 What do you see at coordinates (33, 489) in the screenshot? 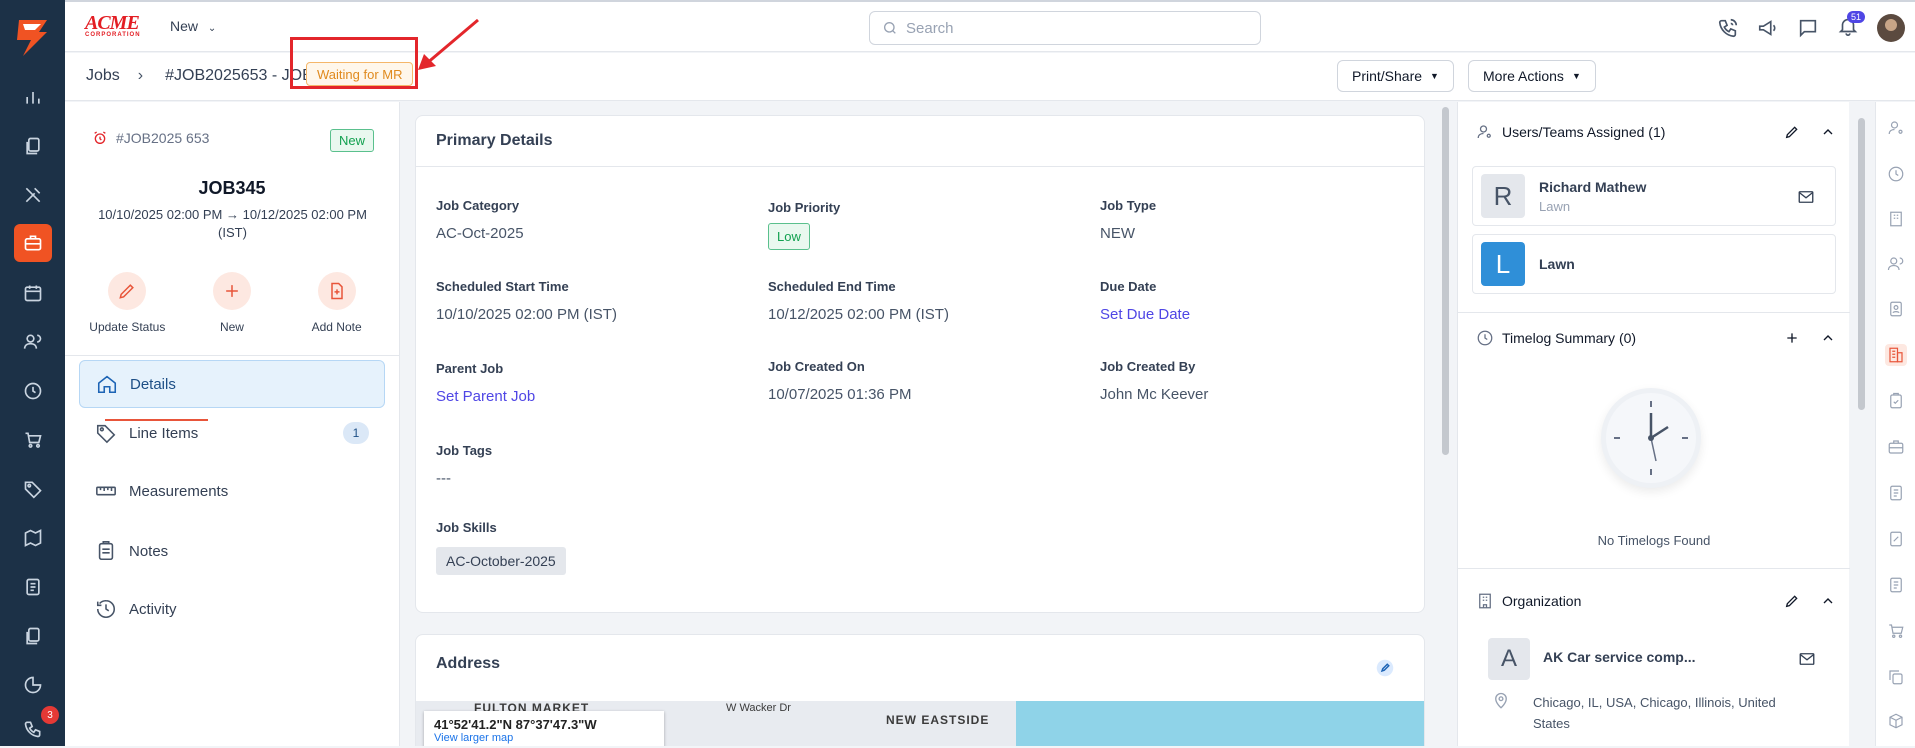
I see `tags-icon` at bounding box center [33, 489].